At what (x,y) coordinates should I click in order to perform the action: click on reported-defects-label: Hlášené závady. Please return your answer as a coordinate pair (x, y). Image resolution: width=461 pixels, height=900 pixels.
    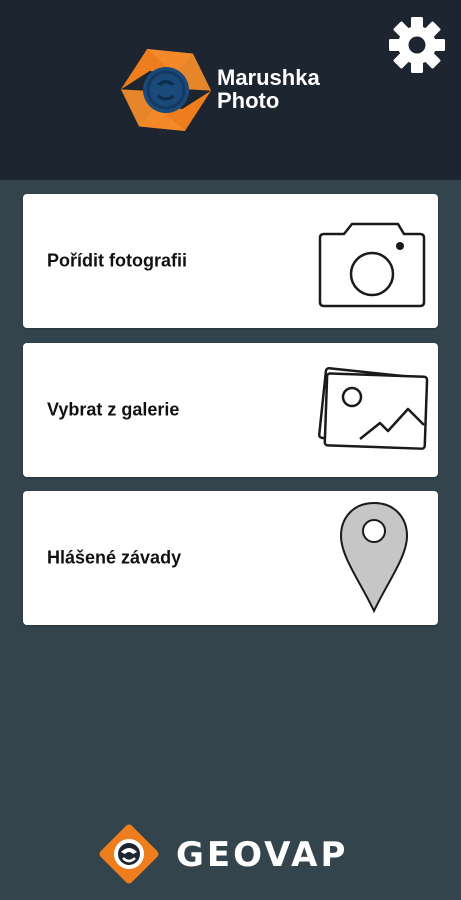
    Looking at the image, I should click on (114, 557).